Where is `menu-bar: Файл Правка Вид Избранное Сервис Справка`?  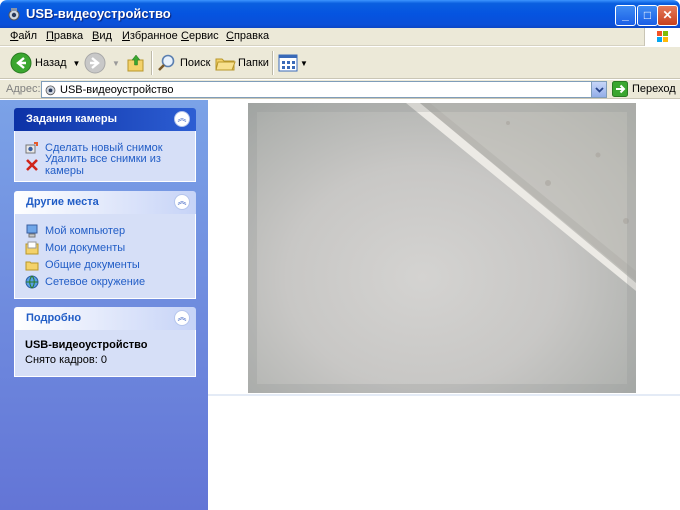
menu-bar: Файл Правка Вид Избранное Сервис Справка is located at coordinates (340, 37).